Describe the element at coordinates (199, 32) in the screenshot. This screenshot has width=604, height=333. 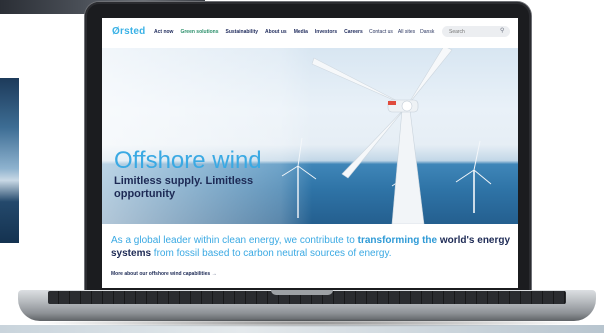
I see `menu-item-green-solutions: Green solutions` at that location.